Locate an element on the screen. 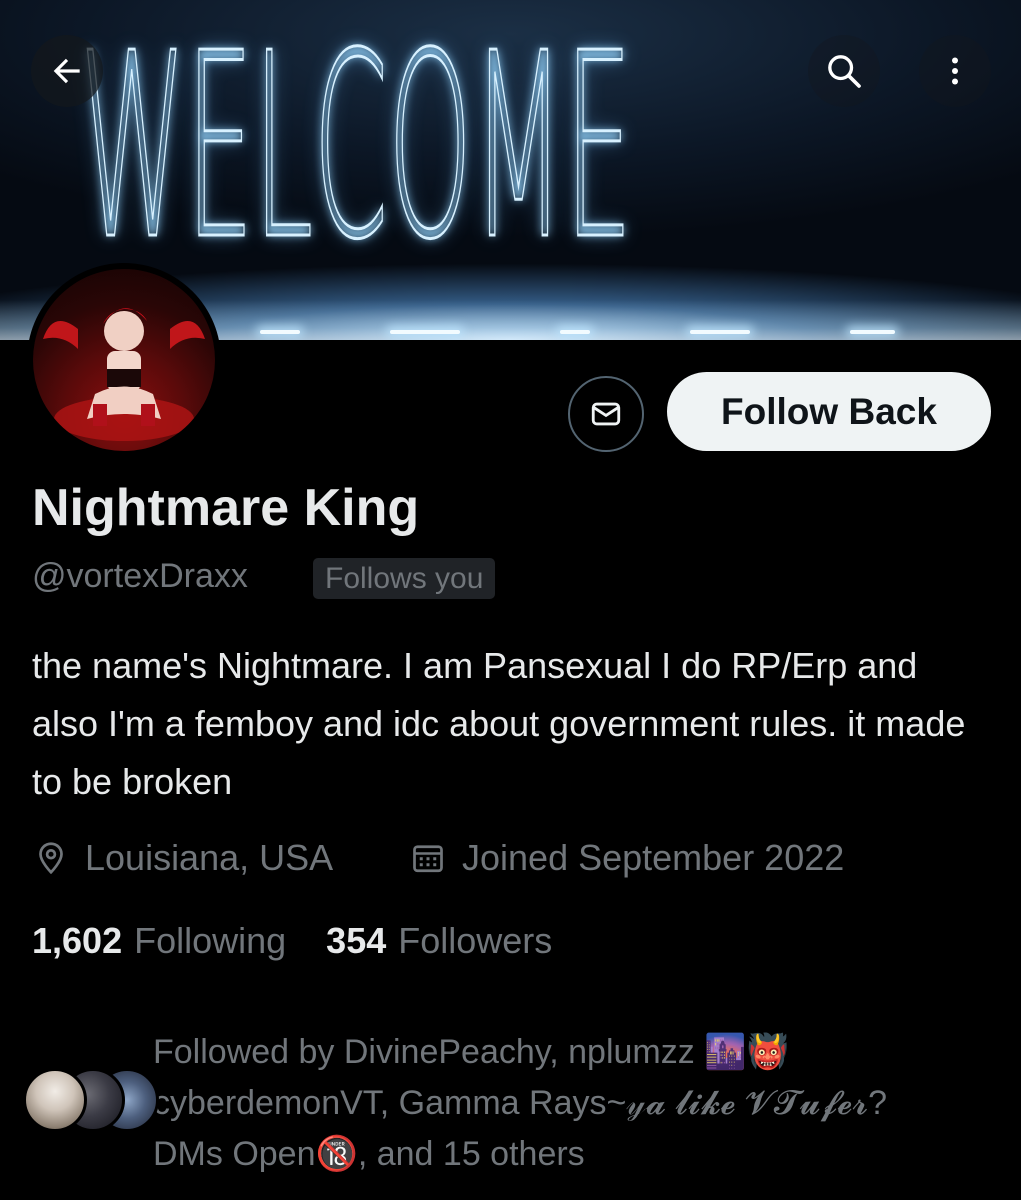 This screenshot has width=1021, height=1200. profile-avatar is located at coordinates (124, 360).